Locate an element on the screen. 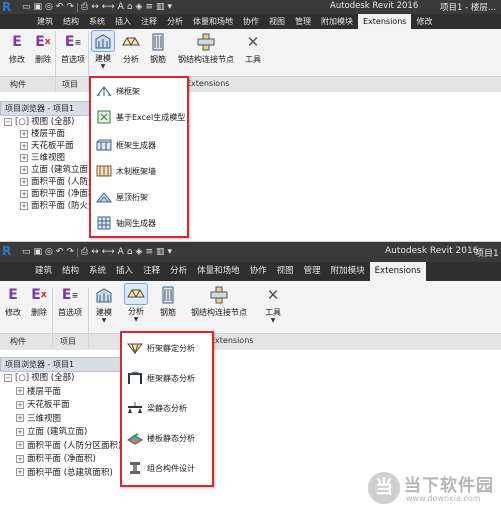 The width and height of the screenshot is (501, 510). analysis-button: 分析 is located at coordinates (131, 48).